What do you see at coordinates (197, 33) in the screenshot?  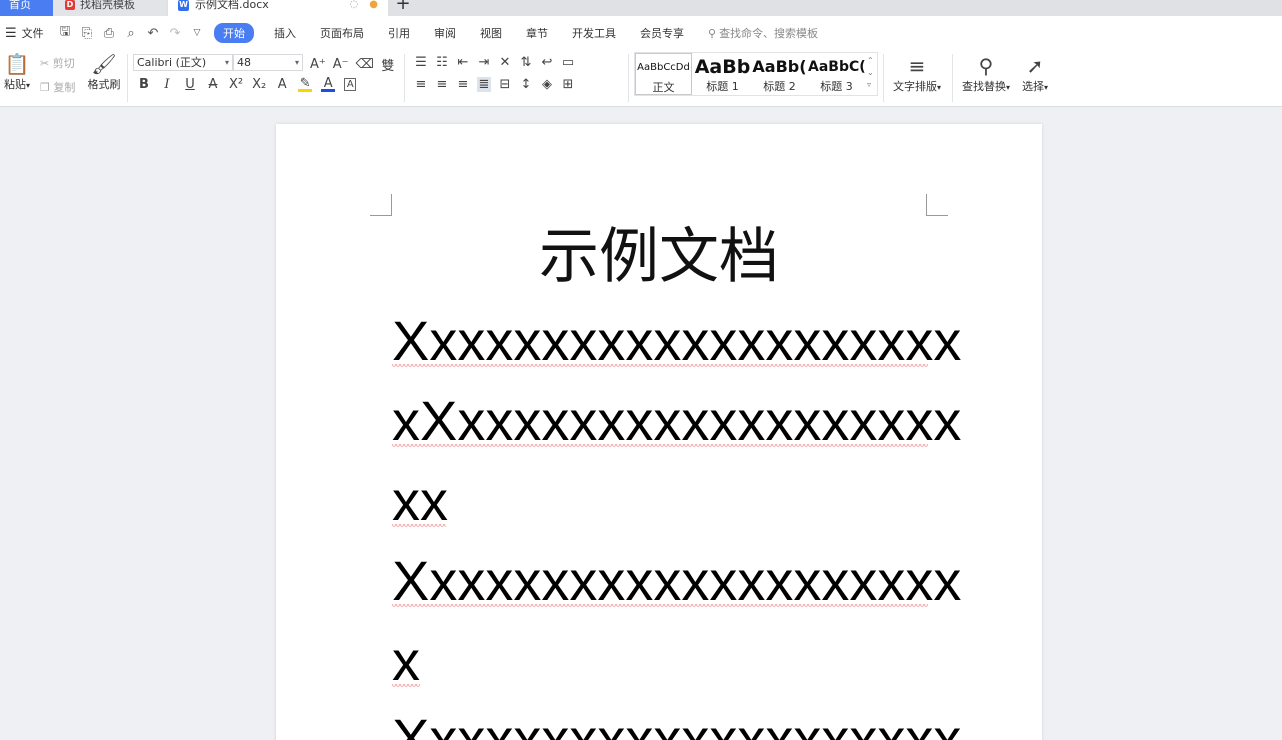 I see `customize-qa-icon: ▽` at bounding box center [197, 33].